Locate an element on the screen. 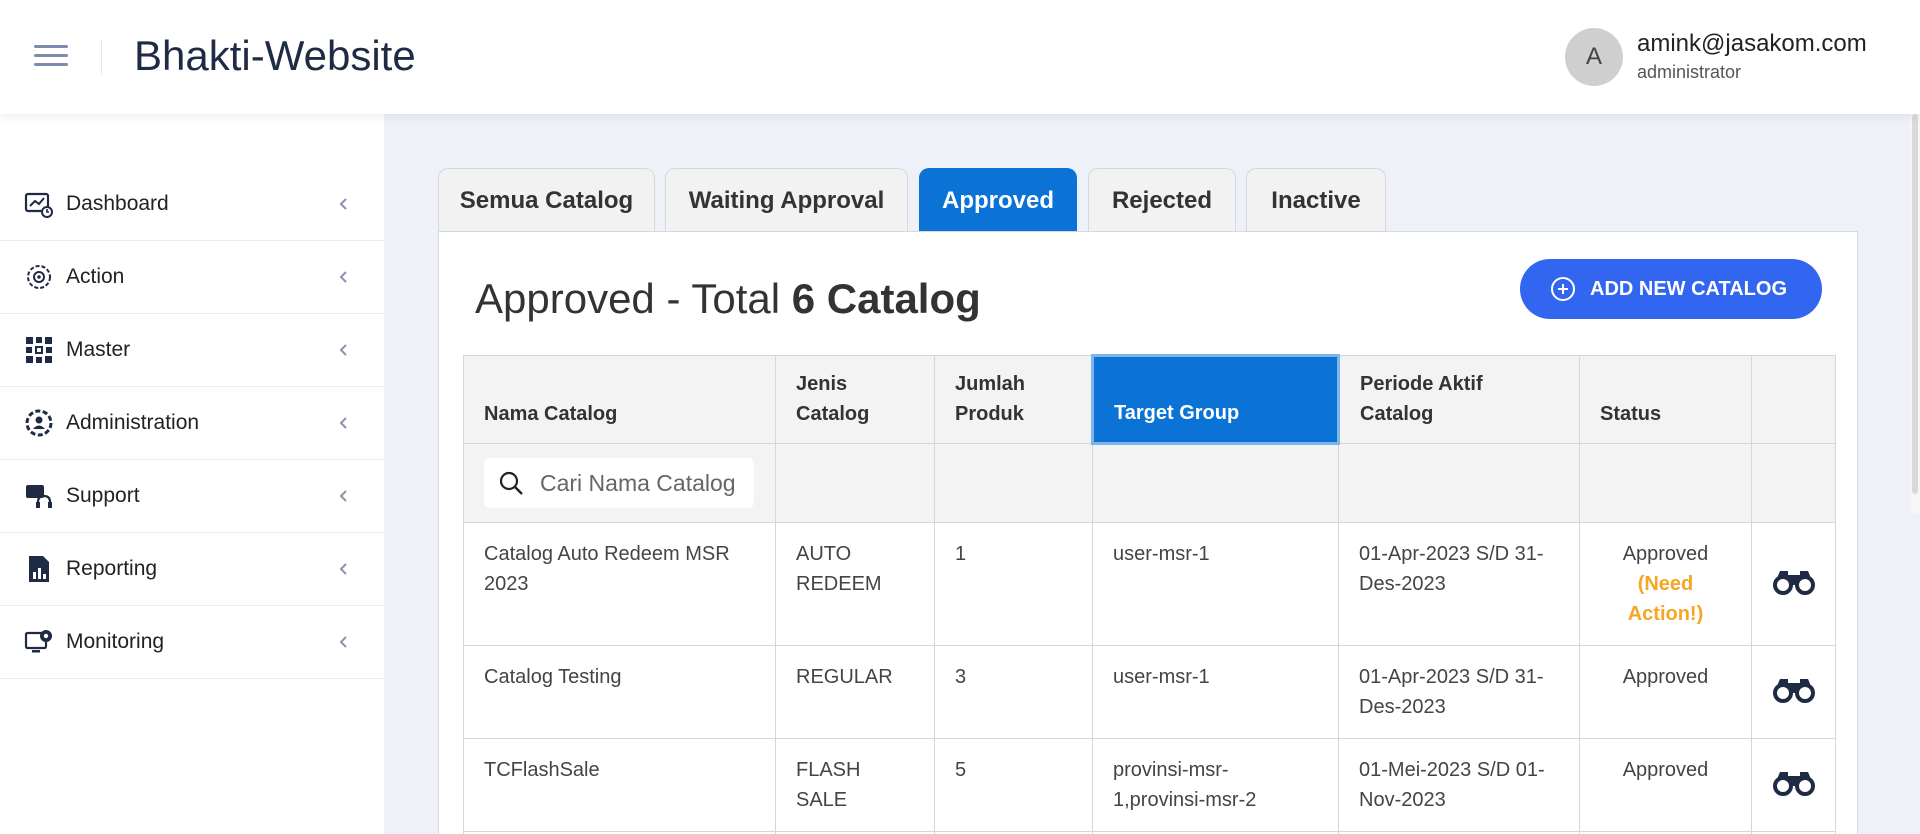  filter-row is located at coordinates (1149, 483).